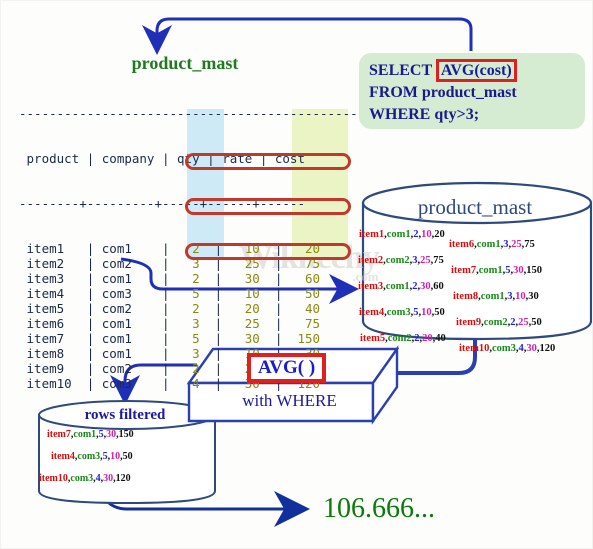 The height and width of the screenshot is (549, 593). Describe the element at coordinates (401, 286) in the screenshot. I see `cylinder-row: item3,com1,2,30,60` at that location.